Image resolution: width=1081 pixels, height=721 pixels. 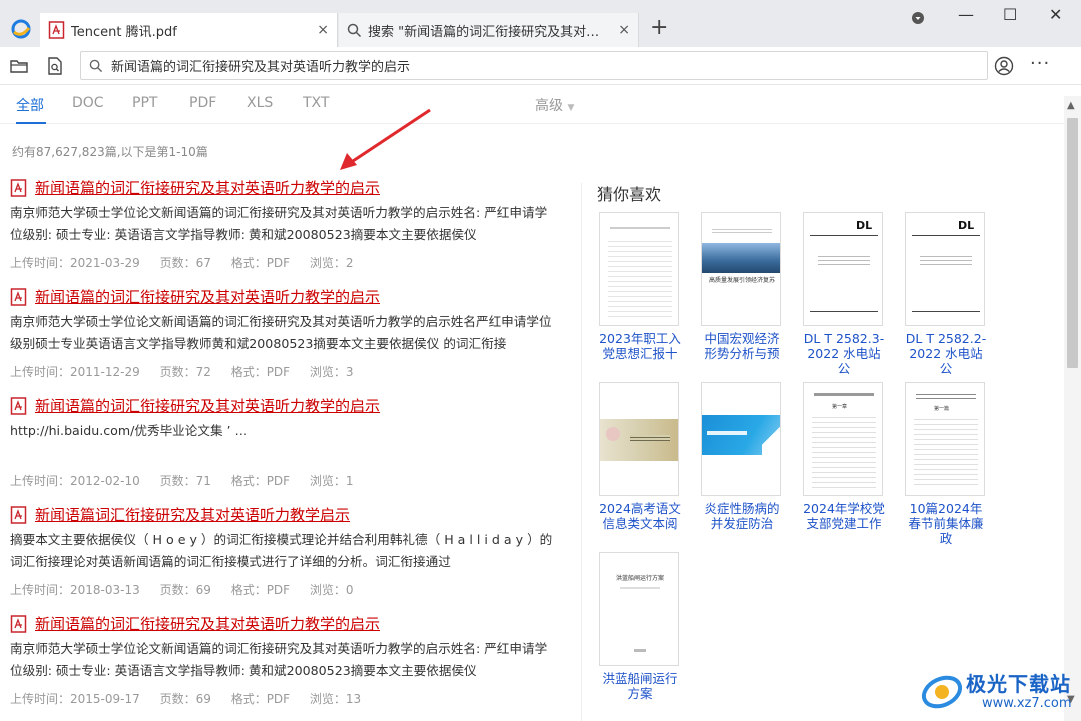 What do you see at coordinates (918, 18) in the screenshot?
I see `shield-icon` at bounding box center [918, 18].